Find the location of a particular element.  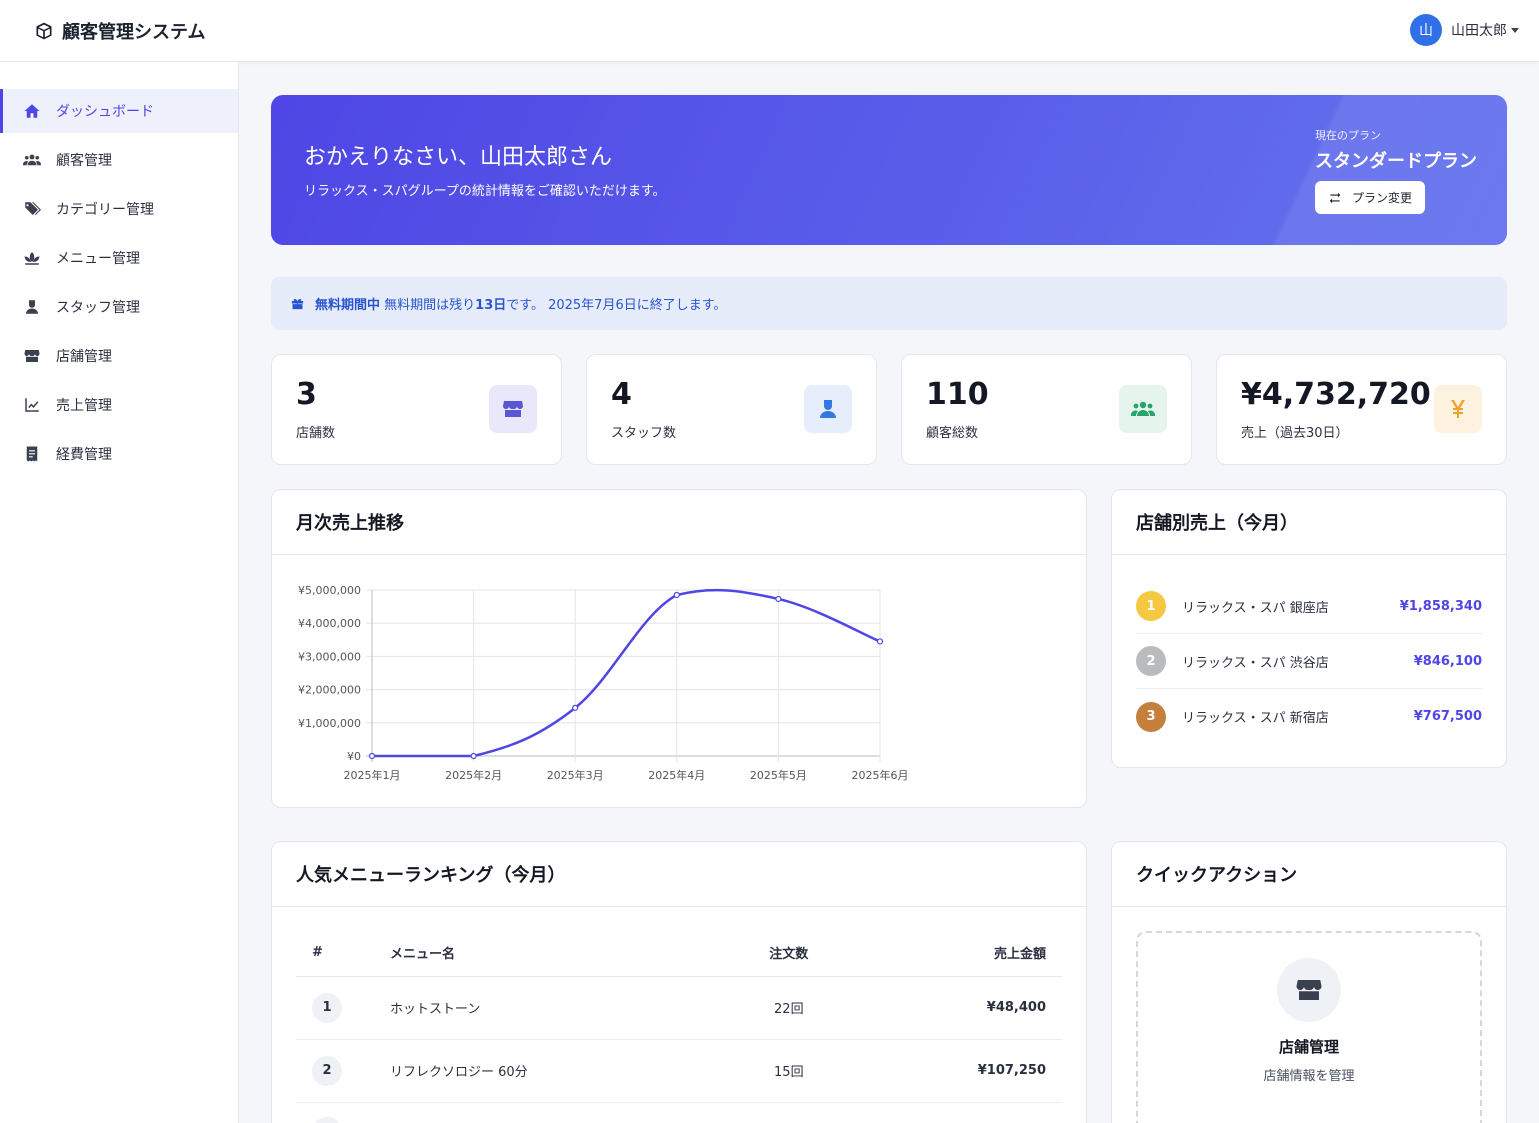

quick-action-title: 店舗管理 is located at coordinates (1308, 1047).